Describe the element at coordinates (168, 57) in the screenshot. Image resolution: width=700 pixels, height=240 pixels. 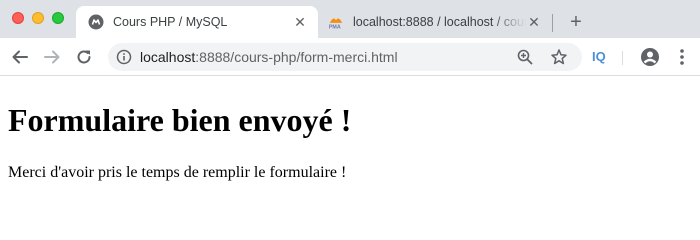
I see `url-host: localhost` at that location.